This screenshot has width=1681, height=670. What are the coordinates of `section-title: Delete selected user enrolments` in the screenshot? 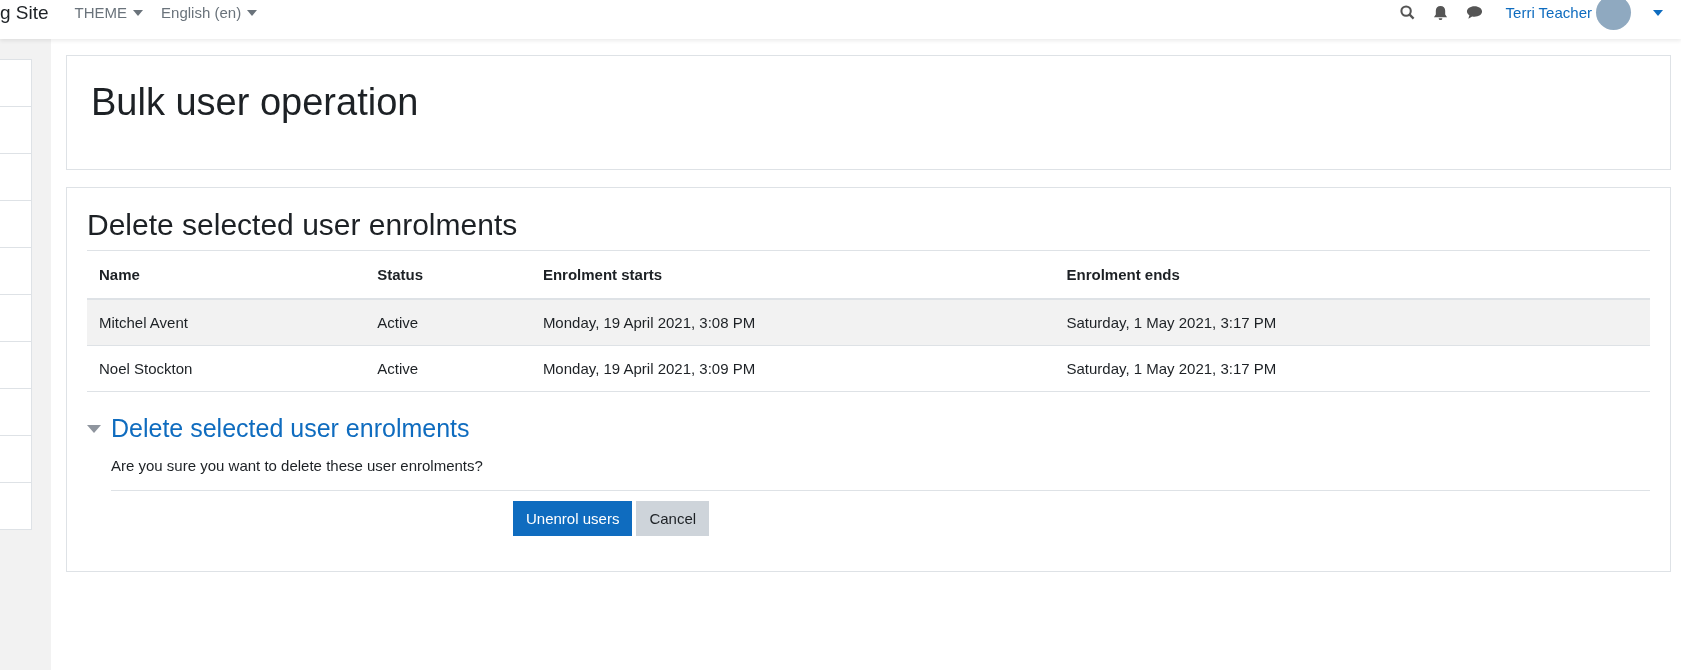 It's located at (303, 225).